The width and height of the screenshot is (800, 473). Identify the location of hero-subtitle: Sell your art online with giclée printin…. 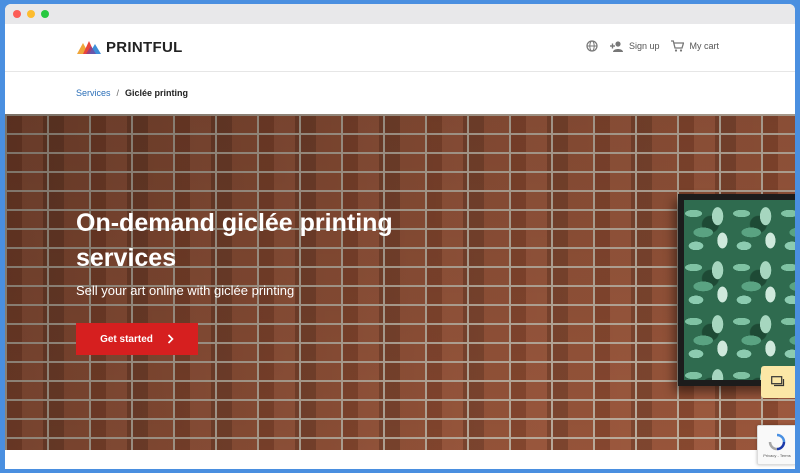
(185, 290).